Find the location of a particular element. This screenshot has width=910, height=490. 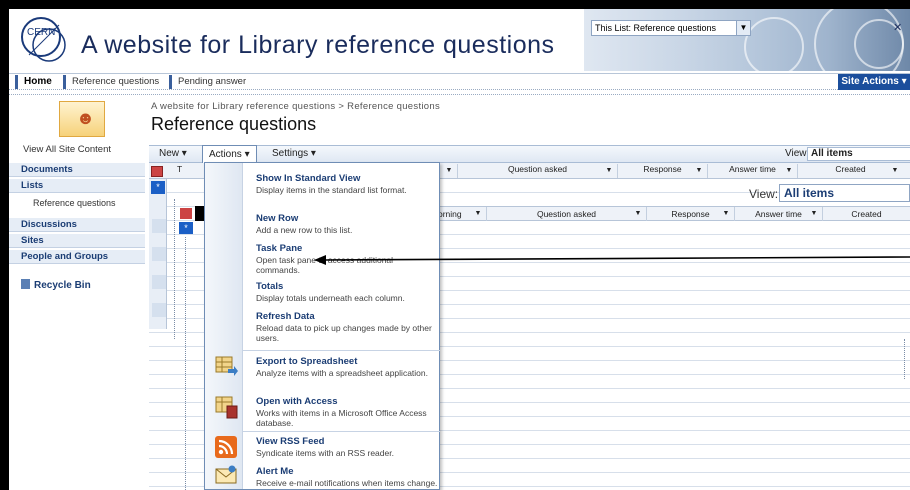

search-scope-select: This List: Reference questions ▼ is located at coordinates (671, 28).